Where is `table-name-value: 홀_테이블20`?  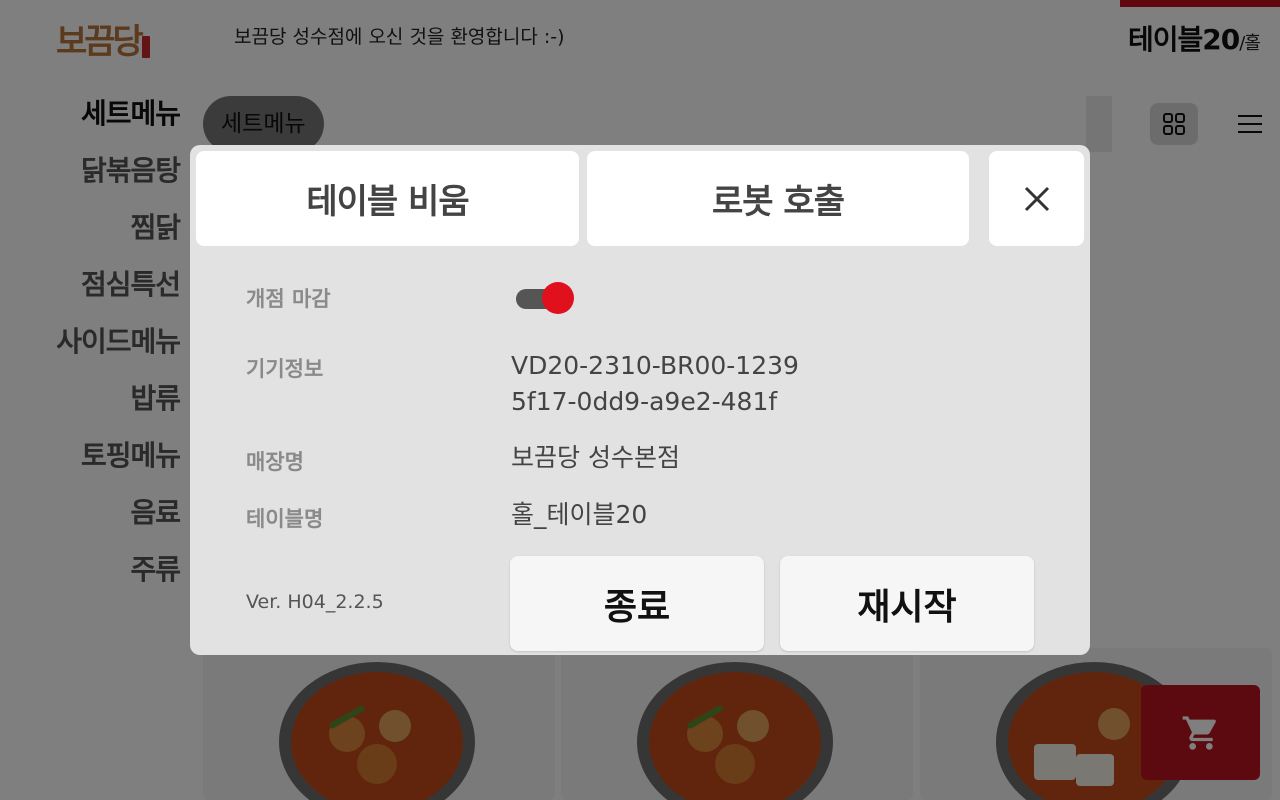 table-name-value: 홀_테이블20 is located at coordinates (579, 514).